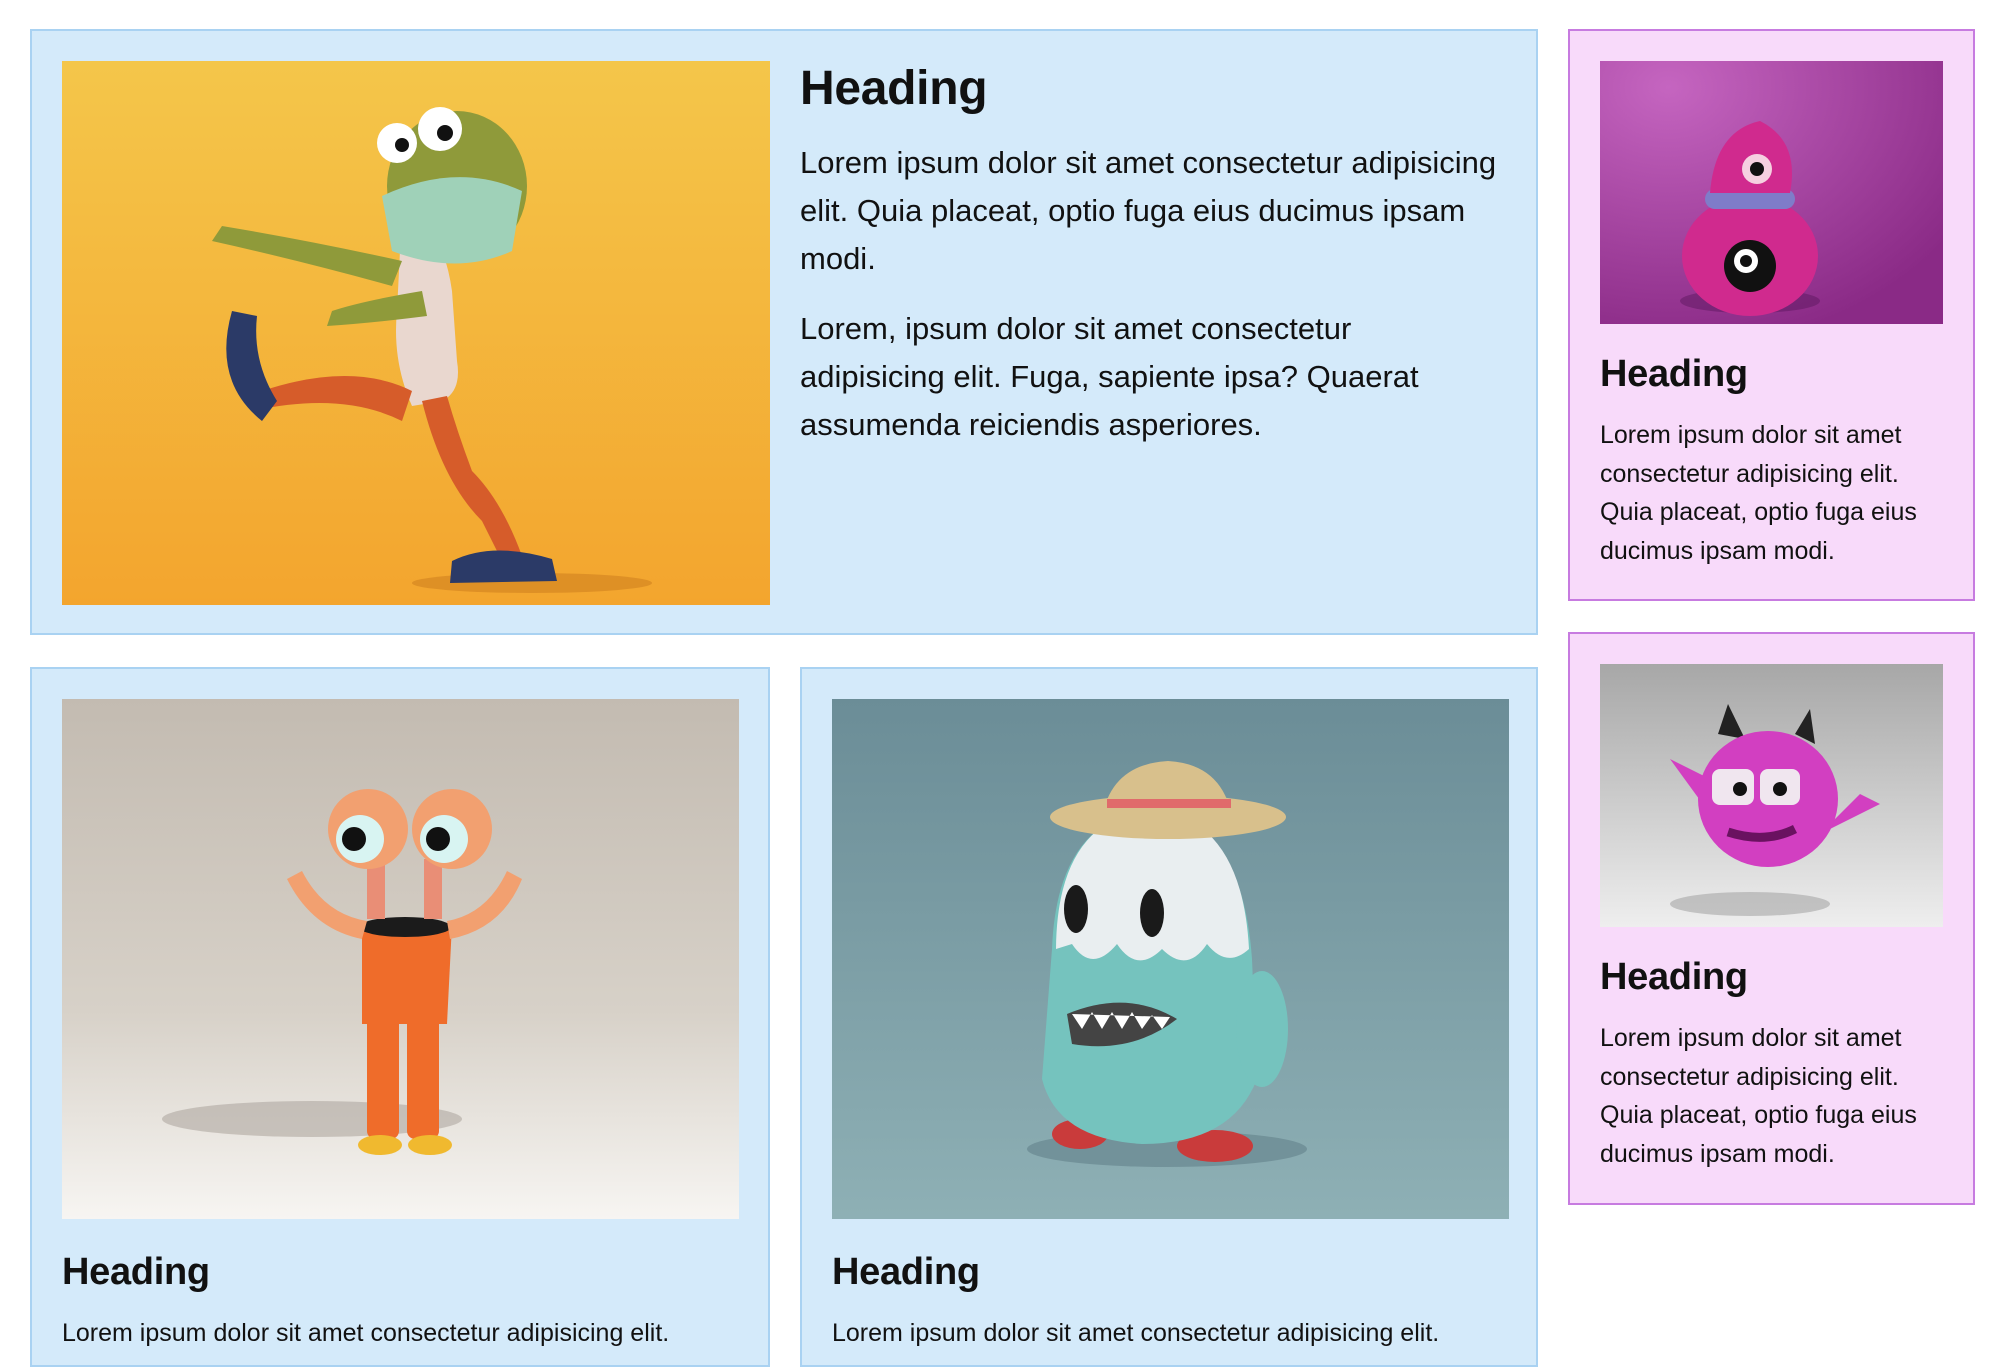  I want to click on bottom-left-heading: Heading, so click(136, 1272).